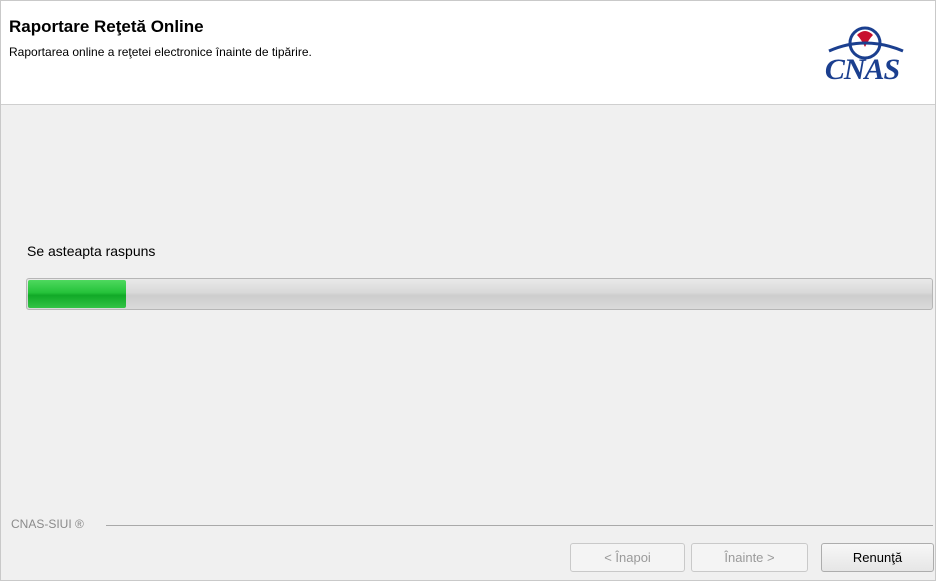 This screenshot has width=936, height=581. I want to click on status-label: Se asteapta raspuns, so click(91, 251).